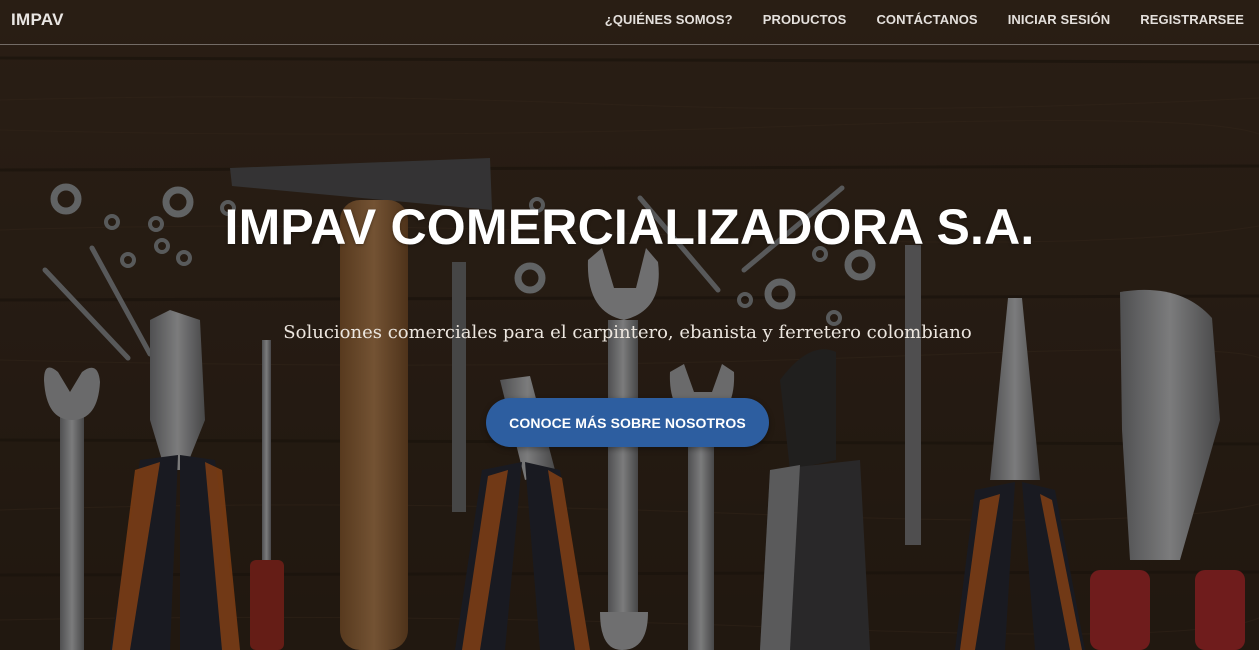 The height and width of the screenshot is (650, 1259). Describe the element at coordinates (1192, 19) in the screenshot. I see `nav-link-registrarse: REGISTRARSEE` at that location.